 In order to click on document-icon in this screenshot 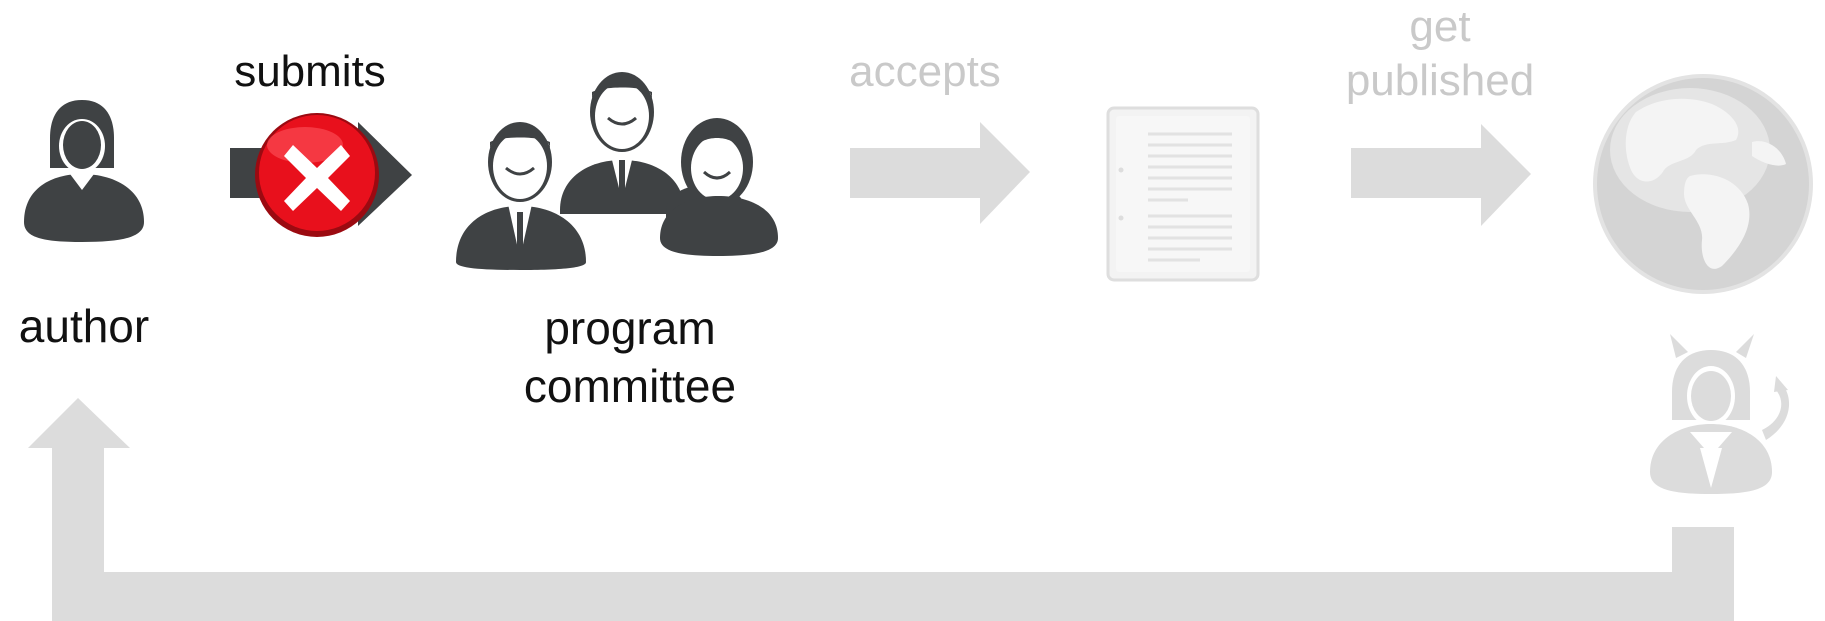, I will do `click(1183, 194)`.